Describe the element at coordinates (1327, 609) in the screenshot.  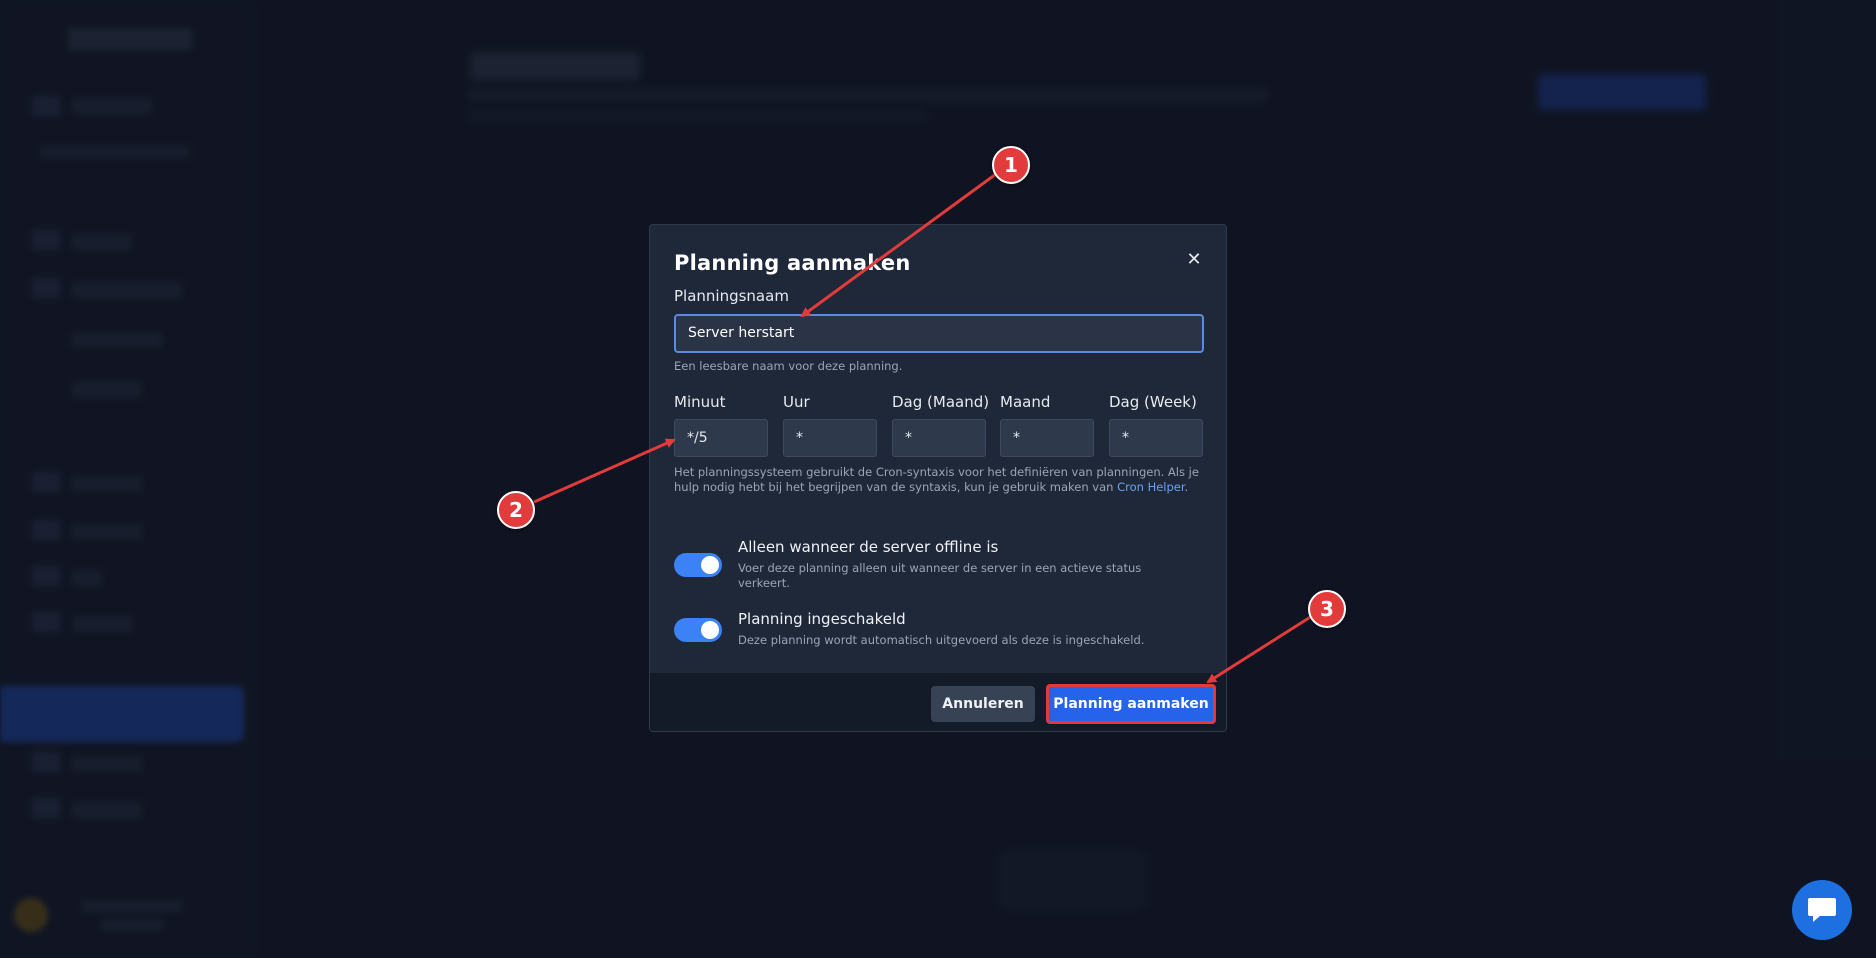
I see `annotation-badge-3: 3` at that location.